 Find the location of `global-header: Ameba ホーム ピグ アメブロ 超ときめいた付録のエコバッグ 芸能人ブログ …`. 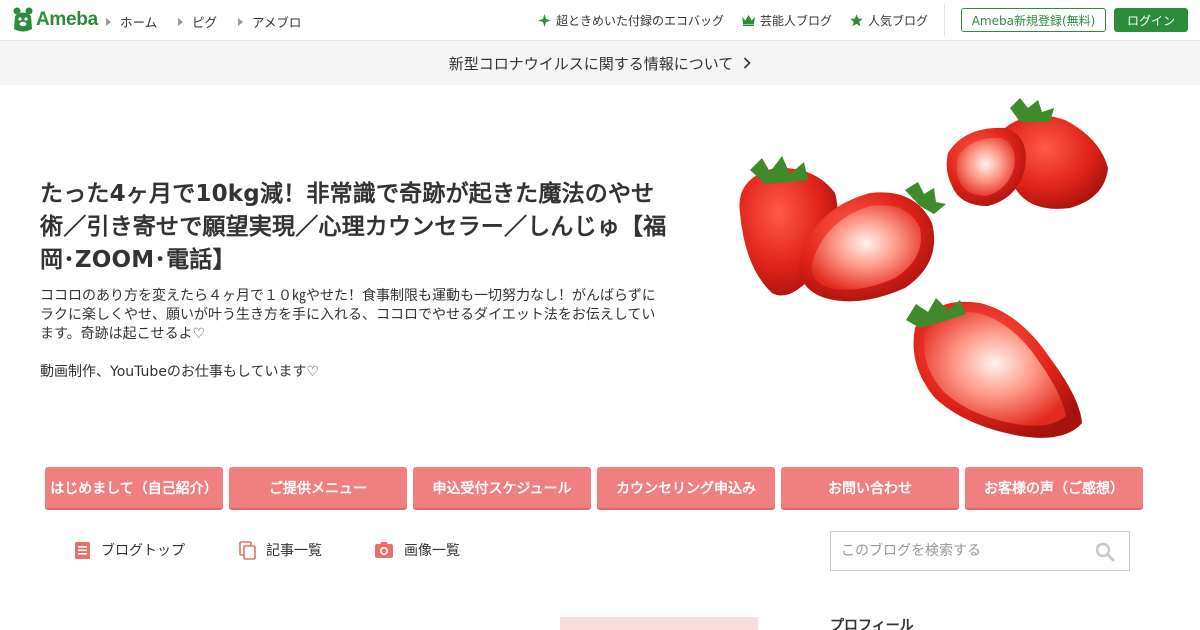

global-header: Ameba ホーム ピグ アメブロ 超ときめいた付録のエコバッグ 芸能人ブログ … is located at coordinates (600, 20).